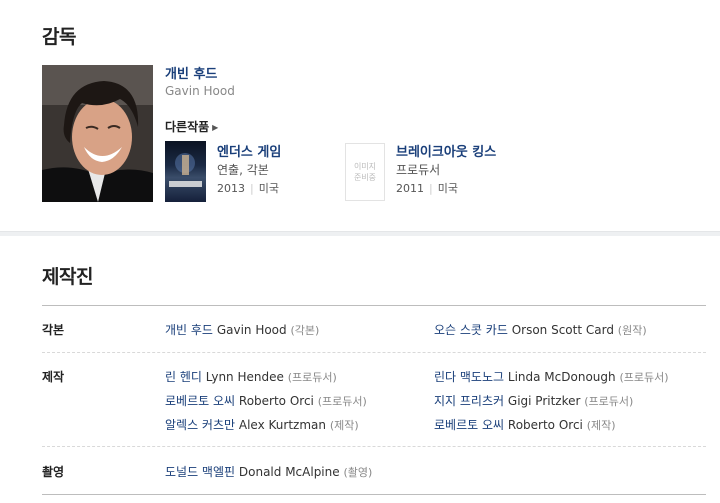 This screenshot has width=720, height=503. I want to click on chevron-right-icon: ▶, so click(215, 127).